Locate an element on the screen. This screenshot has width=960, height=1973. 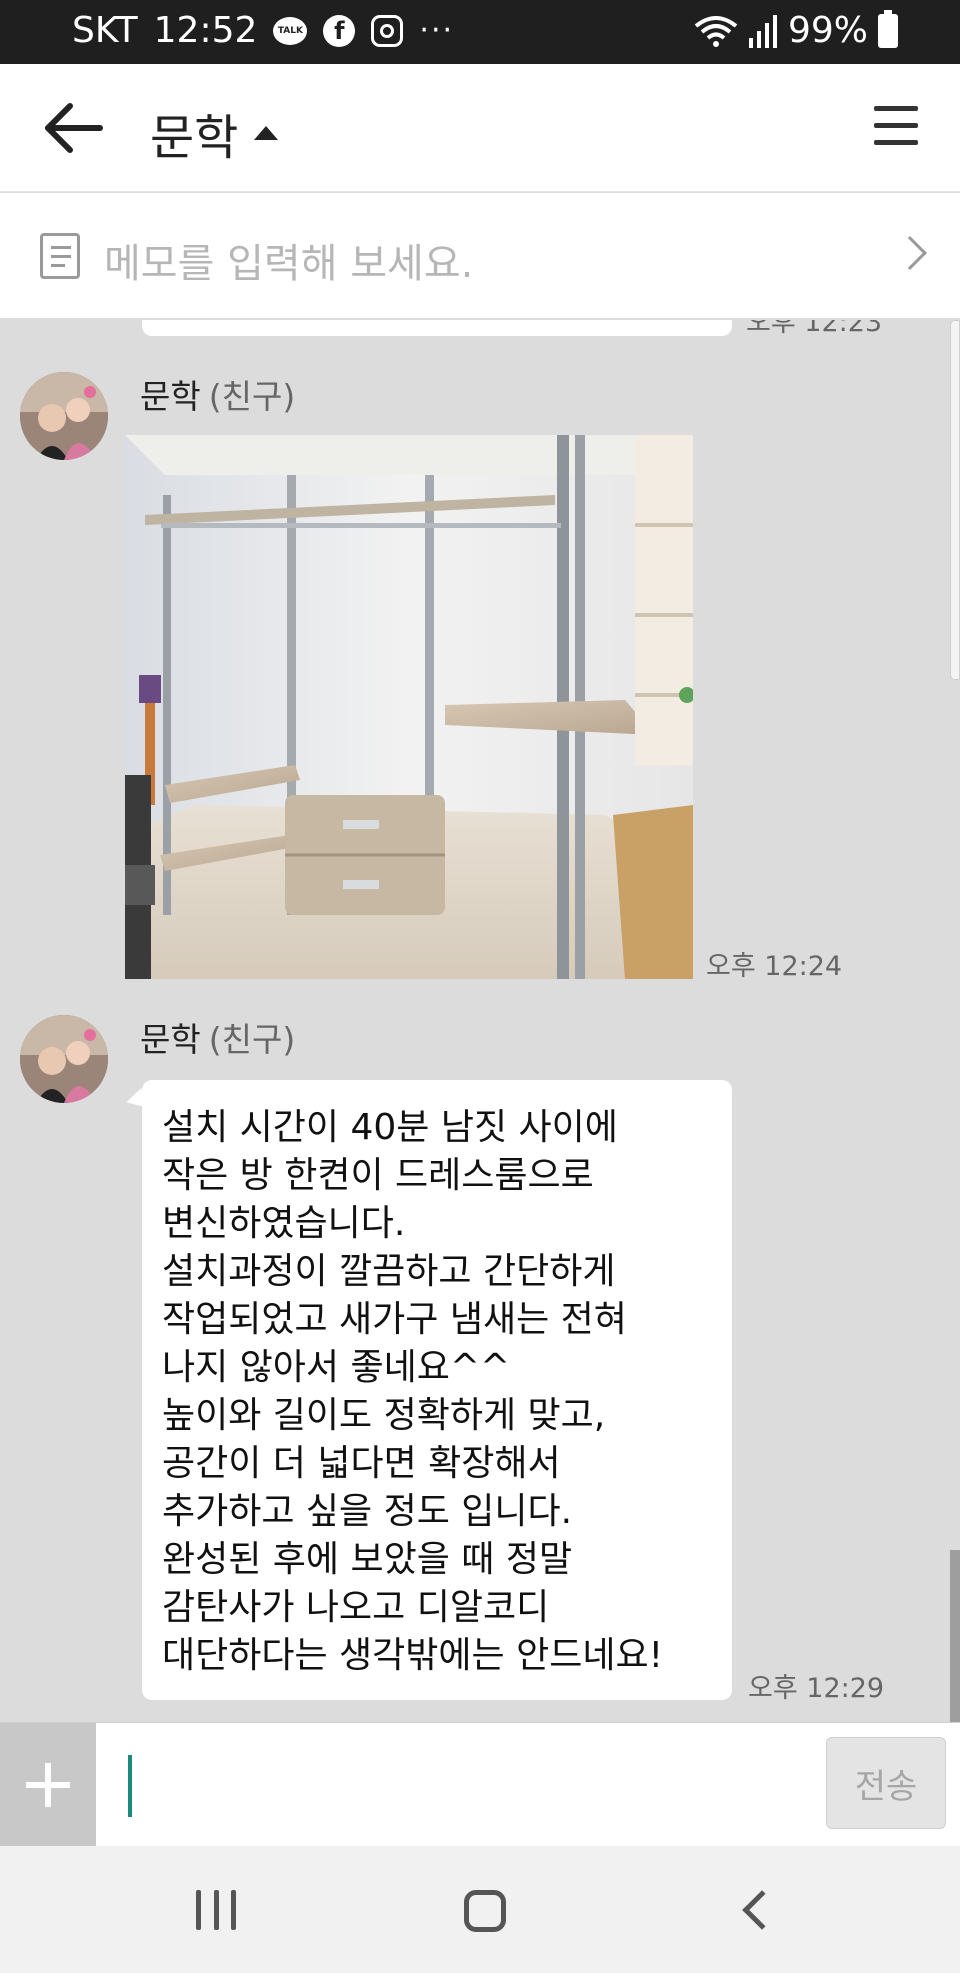
chevron-right-icon is located at coordinates (910, 253).